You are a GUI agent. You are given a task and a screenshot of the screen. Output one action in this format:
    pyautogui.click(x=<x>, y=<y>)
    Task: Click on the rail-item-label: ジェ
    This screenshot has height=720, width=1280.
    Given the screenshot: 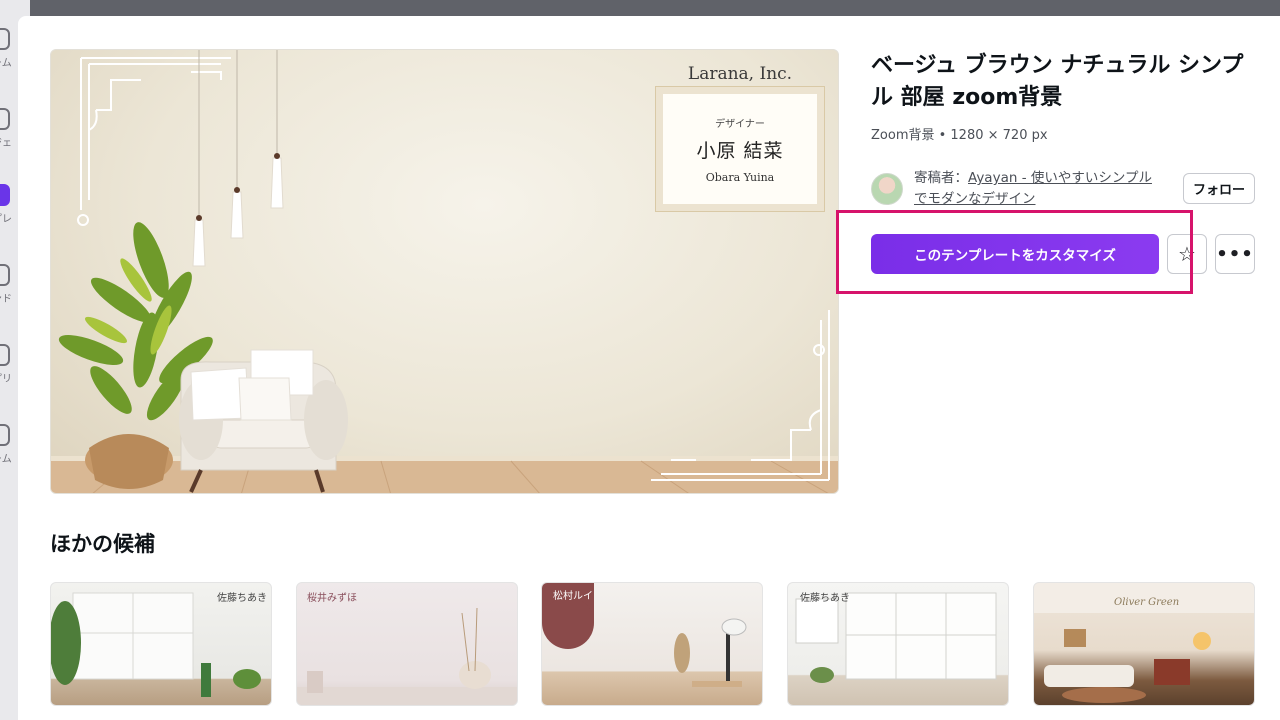 What is the action you would take?
    pyautogui.click(x=6, y=143)
    